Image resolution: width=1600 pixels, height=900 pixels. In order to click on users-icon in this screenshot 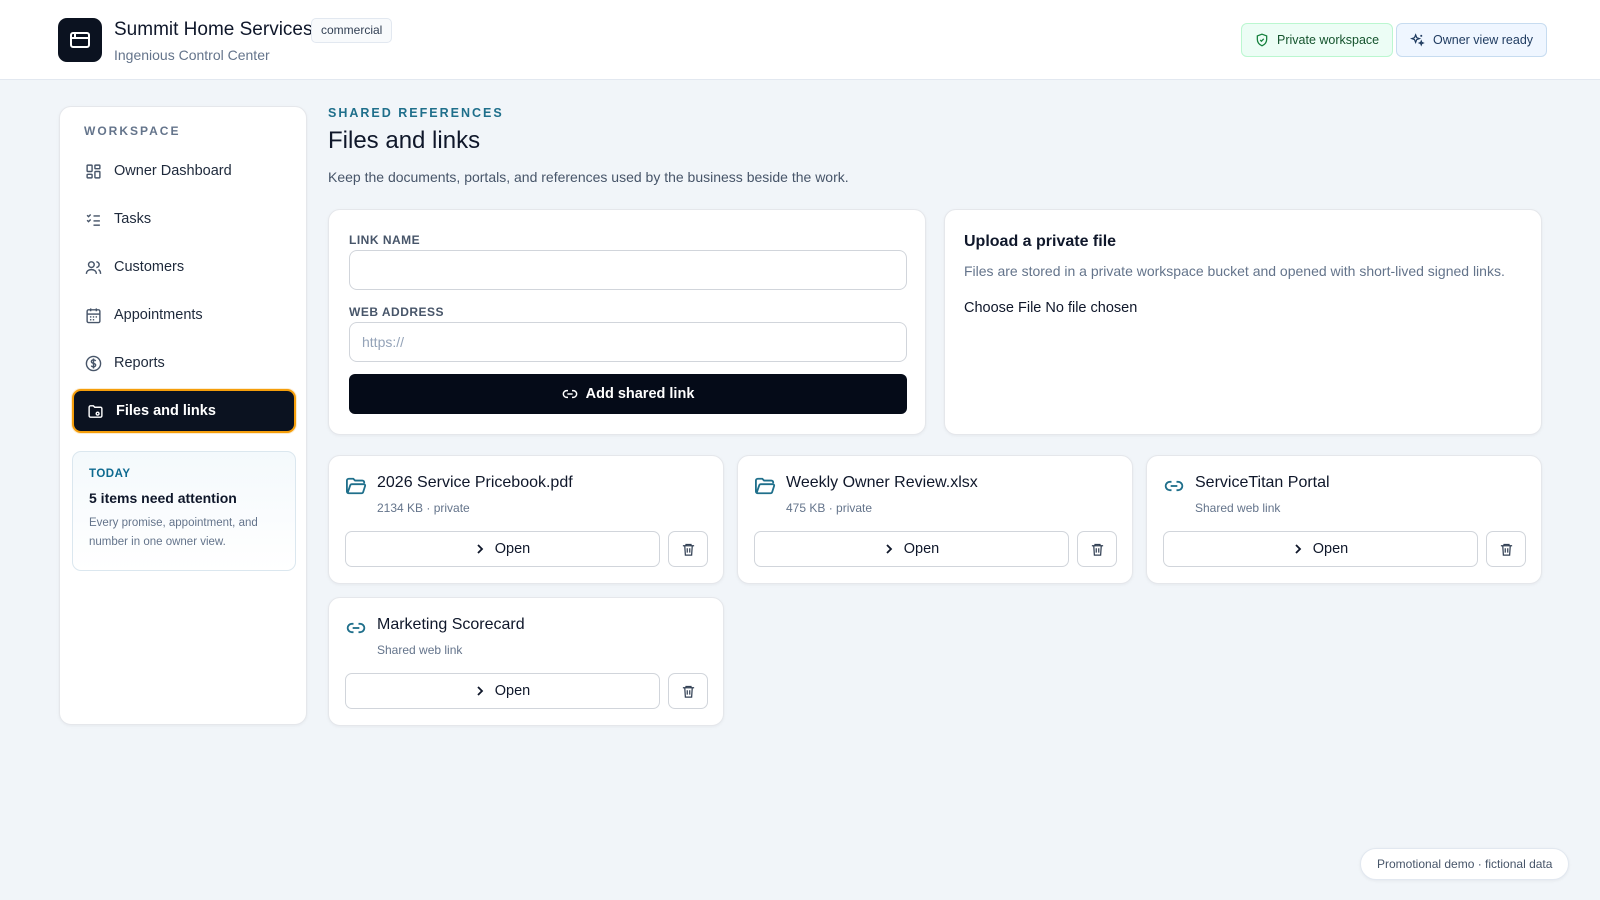, I will do `click(93, 267)`.